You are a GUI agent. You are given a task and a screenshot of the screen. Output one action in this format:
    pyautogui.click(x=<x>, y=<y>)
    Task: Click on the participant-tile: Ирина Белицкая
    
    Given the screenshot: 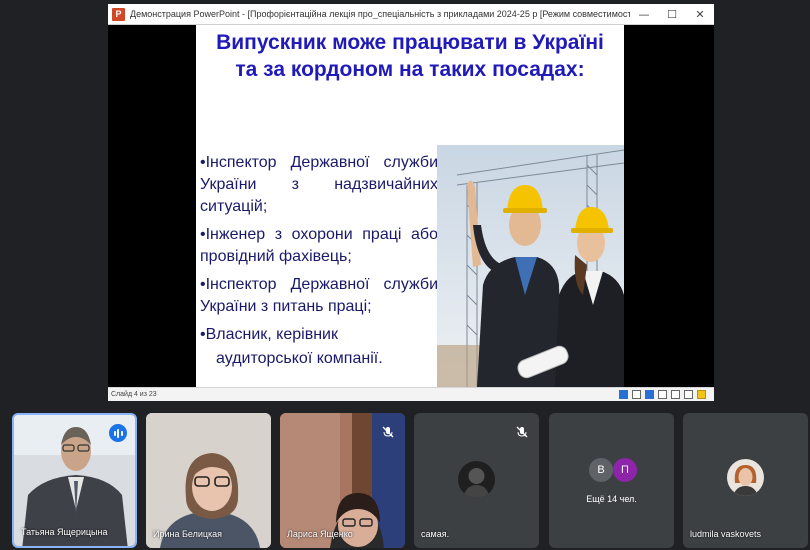 What is the action you would take?
    pyautogui.click(x=208, y=480)
    